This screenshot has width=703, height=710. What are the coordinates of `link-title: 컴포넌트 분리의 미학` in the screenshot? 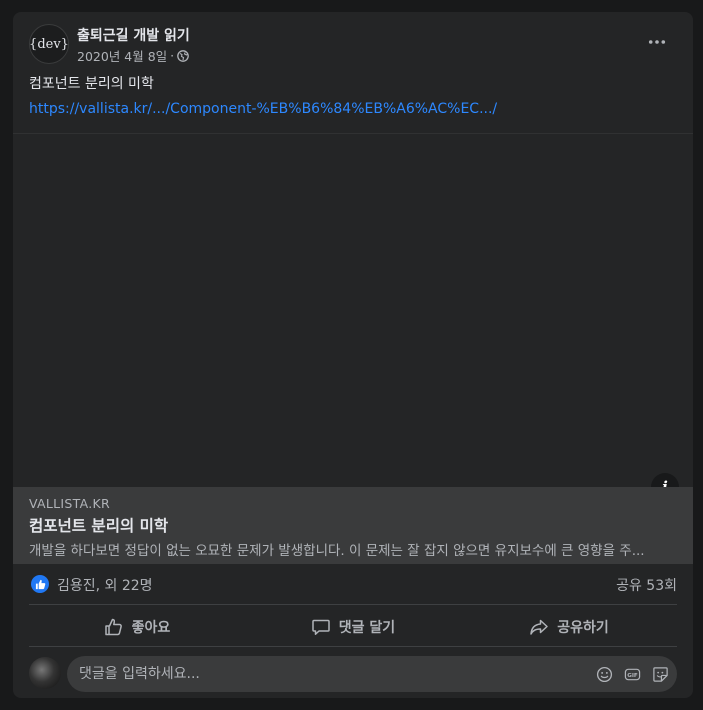 It's located at (99, 526).